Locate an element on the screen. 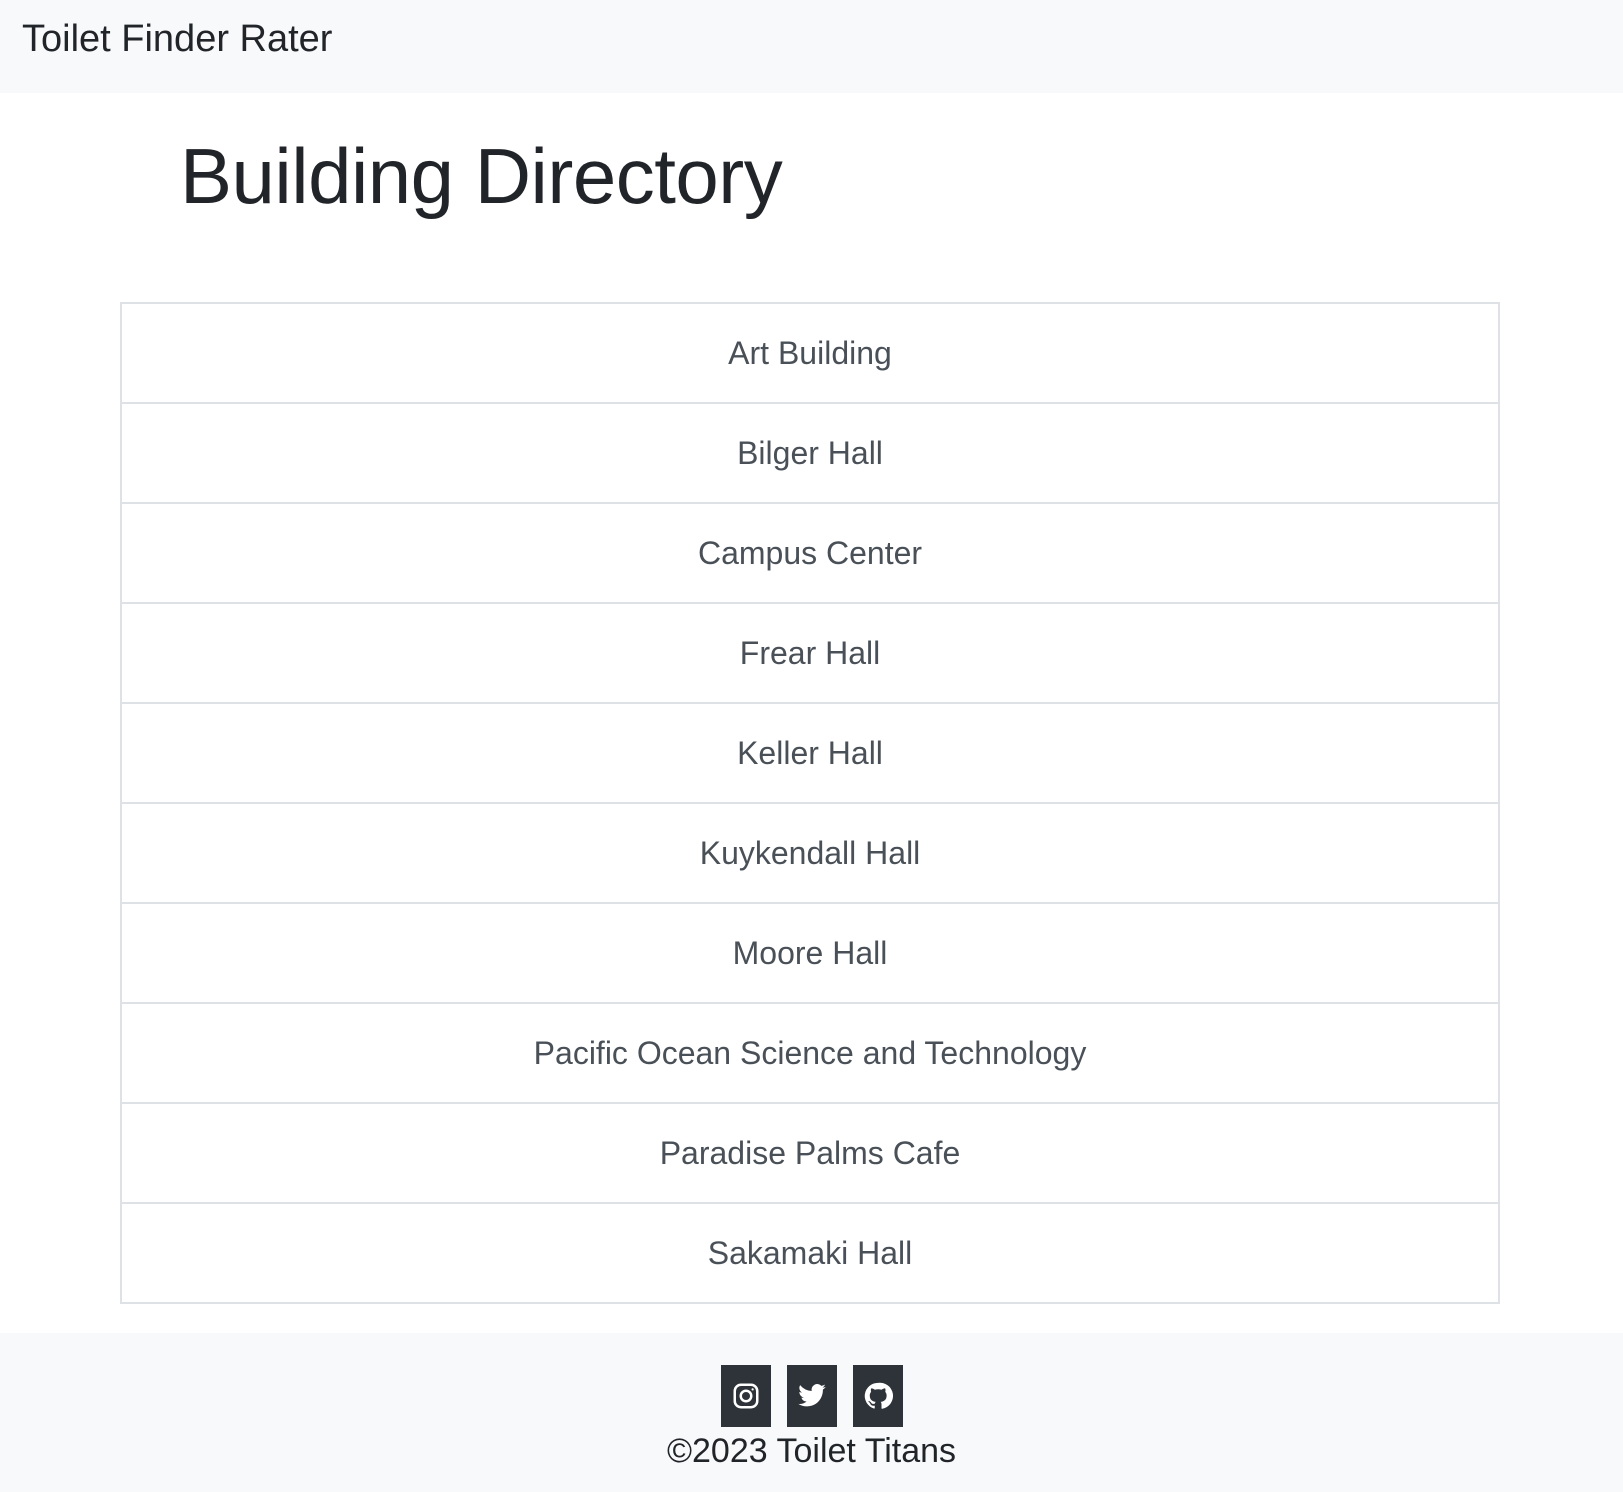  building-list-item: Paradise Palms Cafe is located at coordinates (810, 1154).